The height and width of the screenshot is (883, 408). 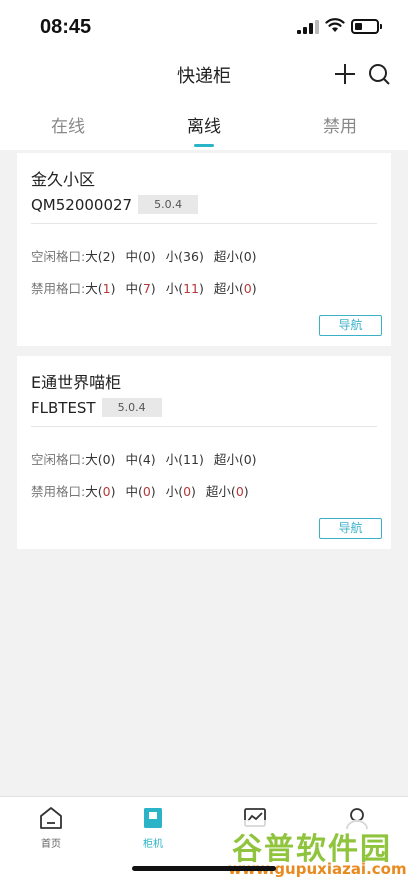 I want to click on disabled-slot-medium: 中(7), so click(x=140, y=288).